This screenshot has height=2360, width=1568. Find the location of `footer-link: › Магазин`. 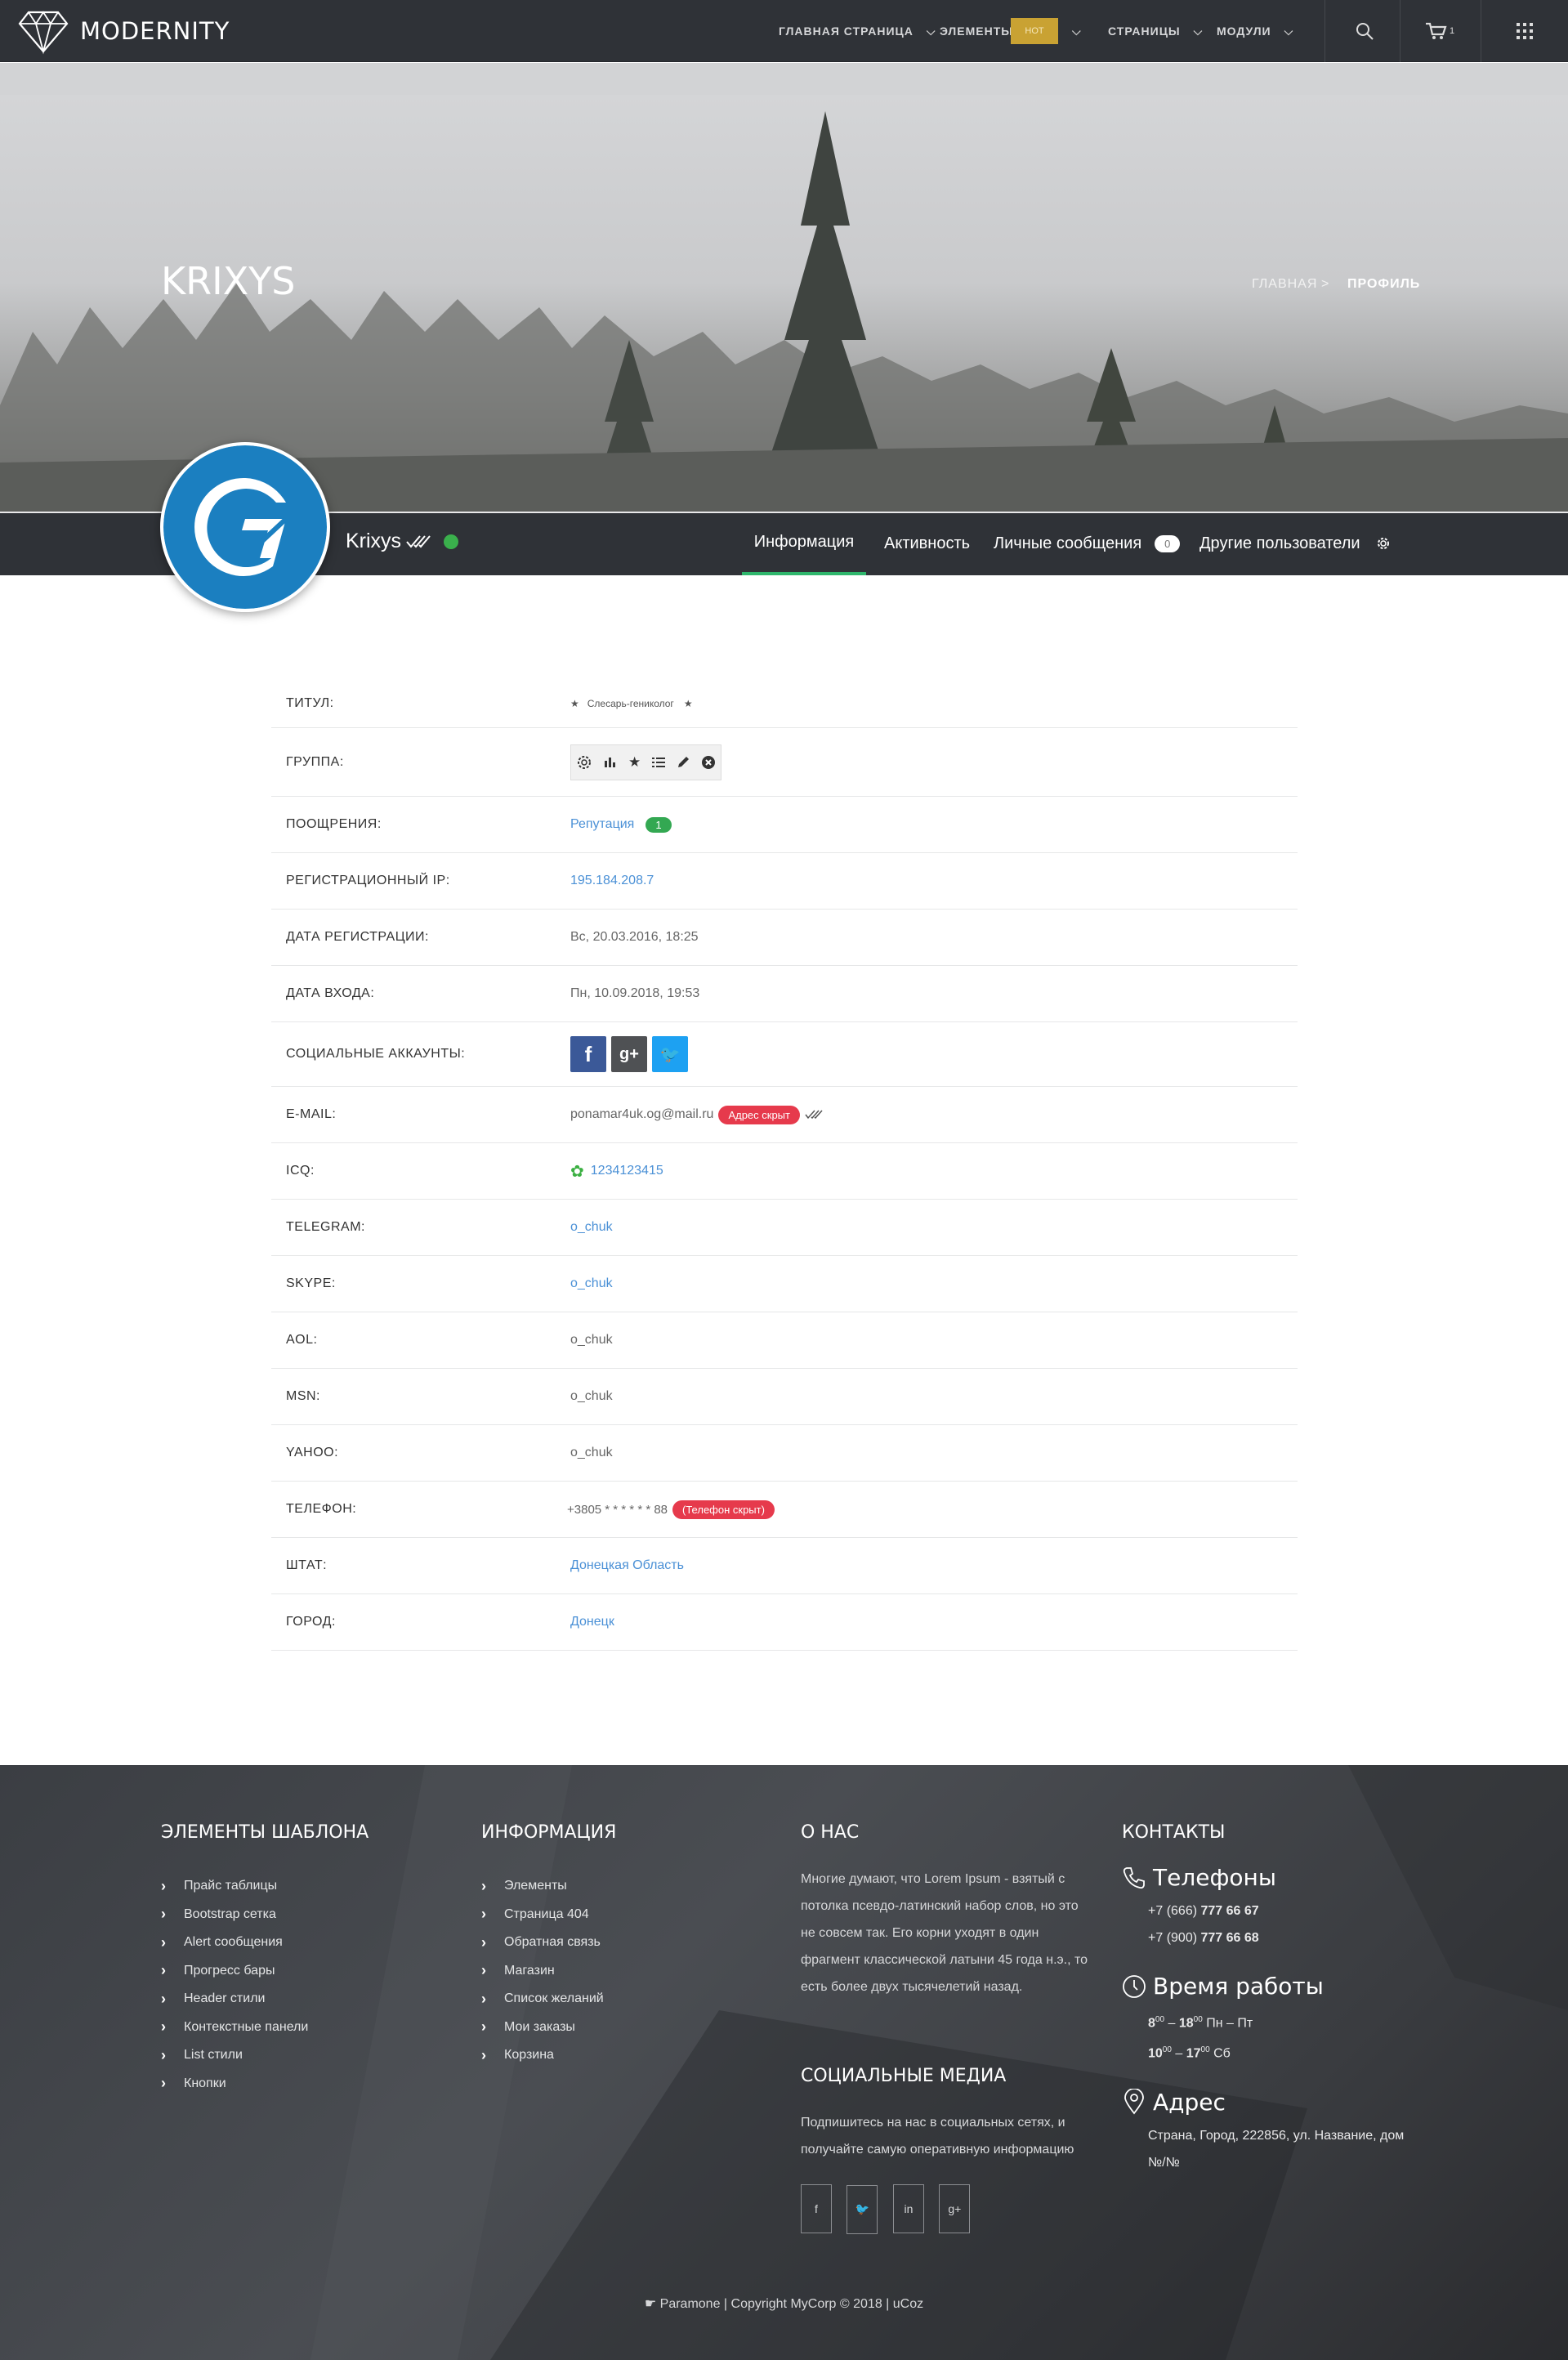

footer-link: › Магазин is located at coordinates (548, 1971).